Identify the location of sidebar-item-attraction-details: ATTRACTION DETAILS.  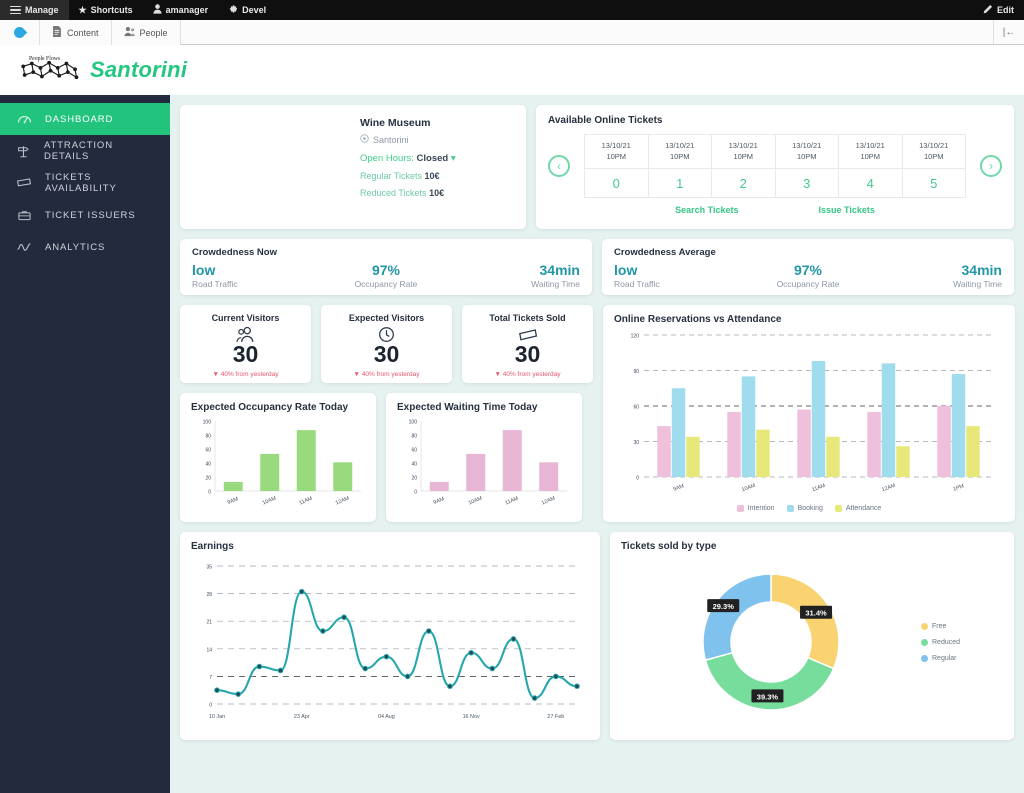
(85, 151).